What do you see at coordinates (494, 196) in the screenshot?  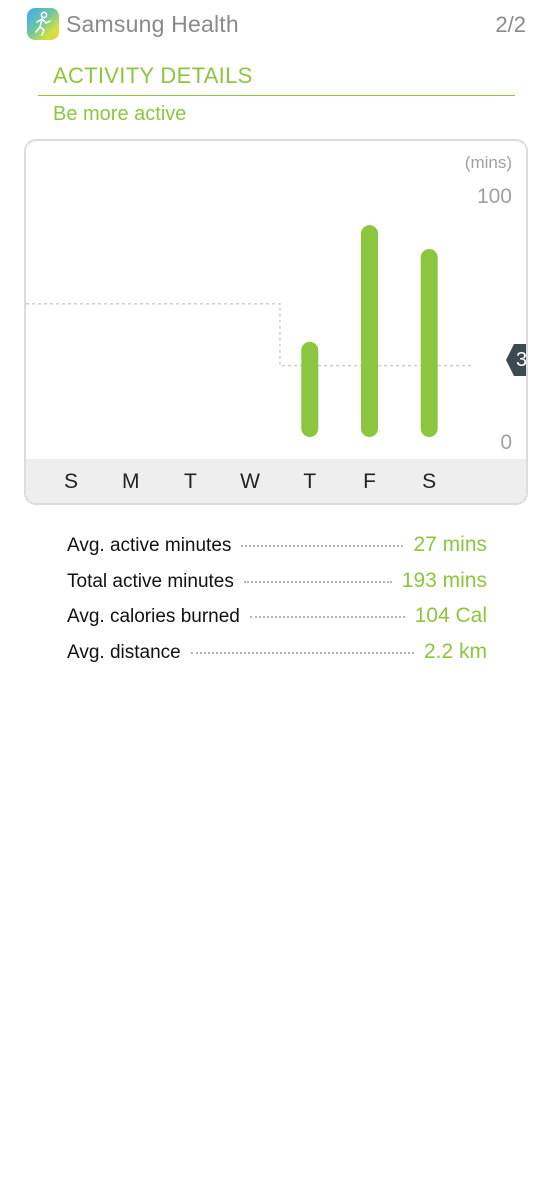 I see `y-axis-max-label: 100` at bounding box center [494, 196].